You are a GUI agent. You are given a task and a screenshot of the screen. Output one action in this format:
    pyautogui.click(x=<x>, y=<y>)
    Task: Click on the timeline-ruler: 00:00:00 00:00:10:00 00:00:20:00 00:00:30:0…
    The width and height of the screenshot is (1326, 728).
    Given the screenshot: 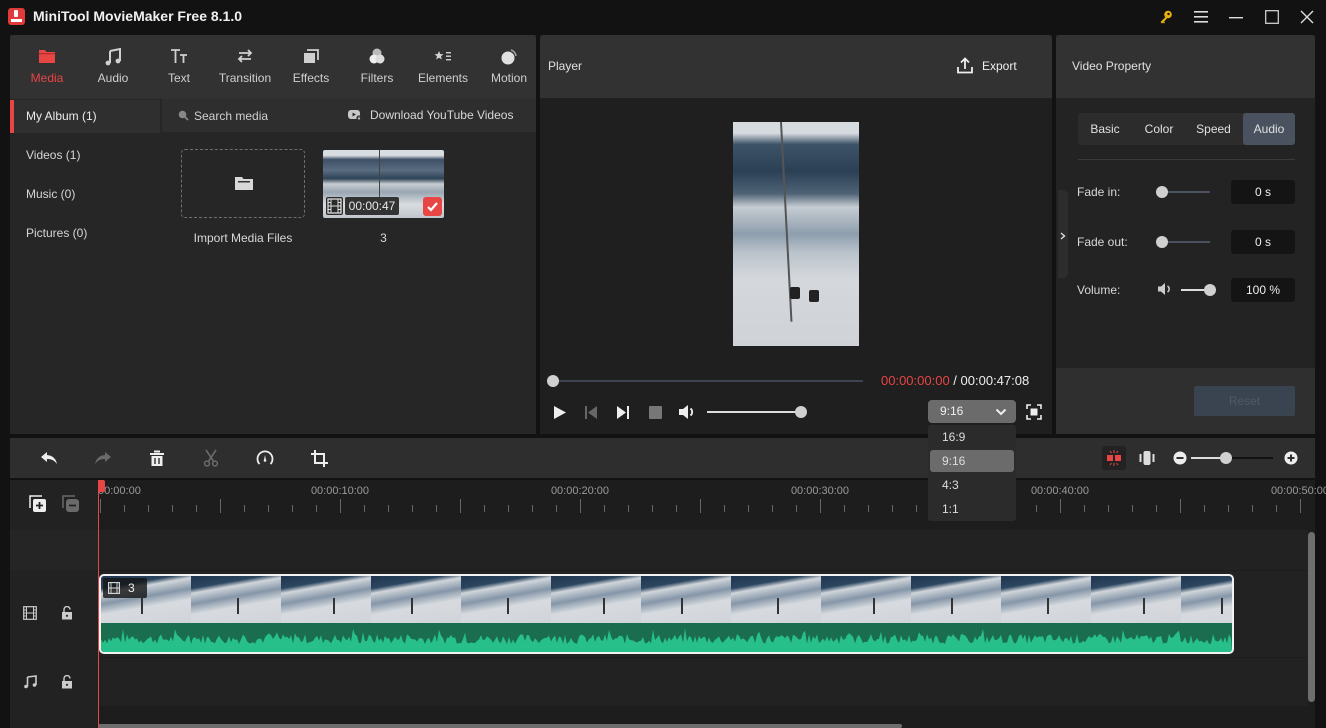 What is the action you would take?
    pyautogui.click(x=712, y=504)
    